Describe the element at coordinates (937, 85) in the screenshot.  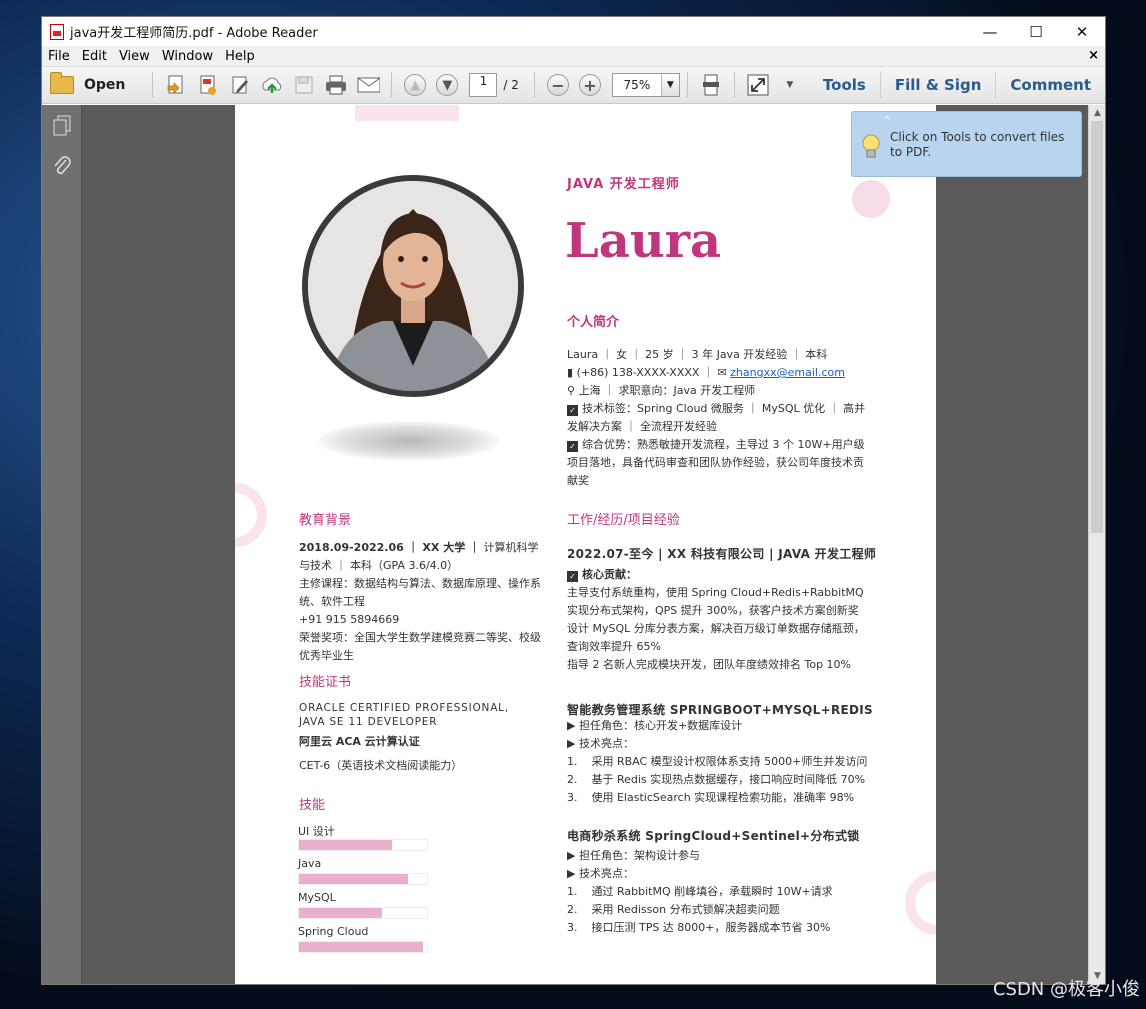
I see `fill-sign-button: Fill & Sign` at that location.